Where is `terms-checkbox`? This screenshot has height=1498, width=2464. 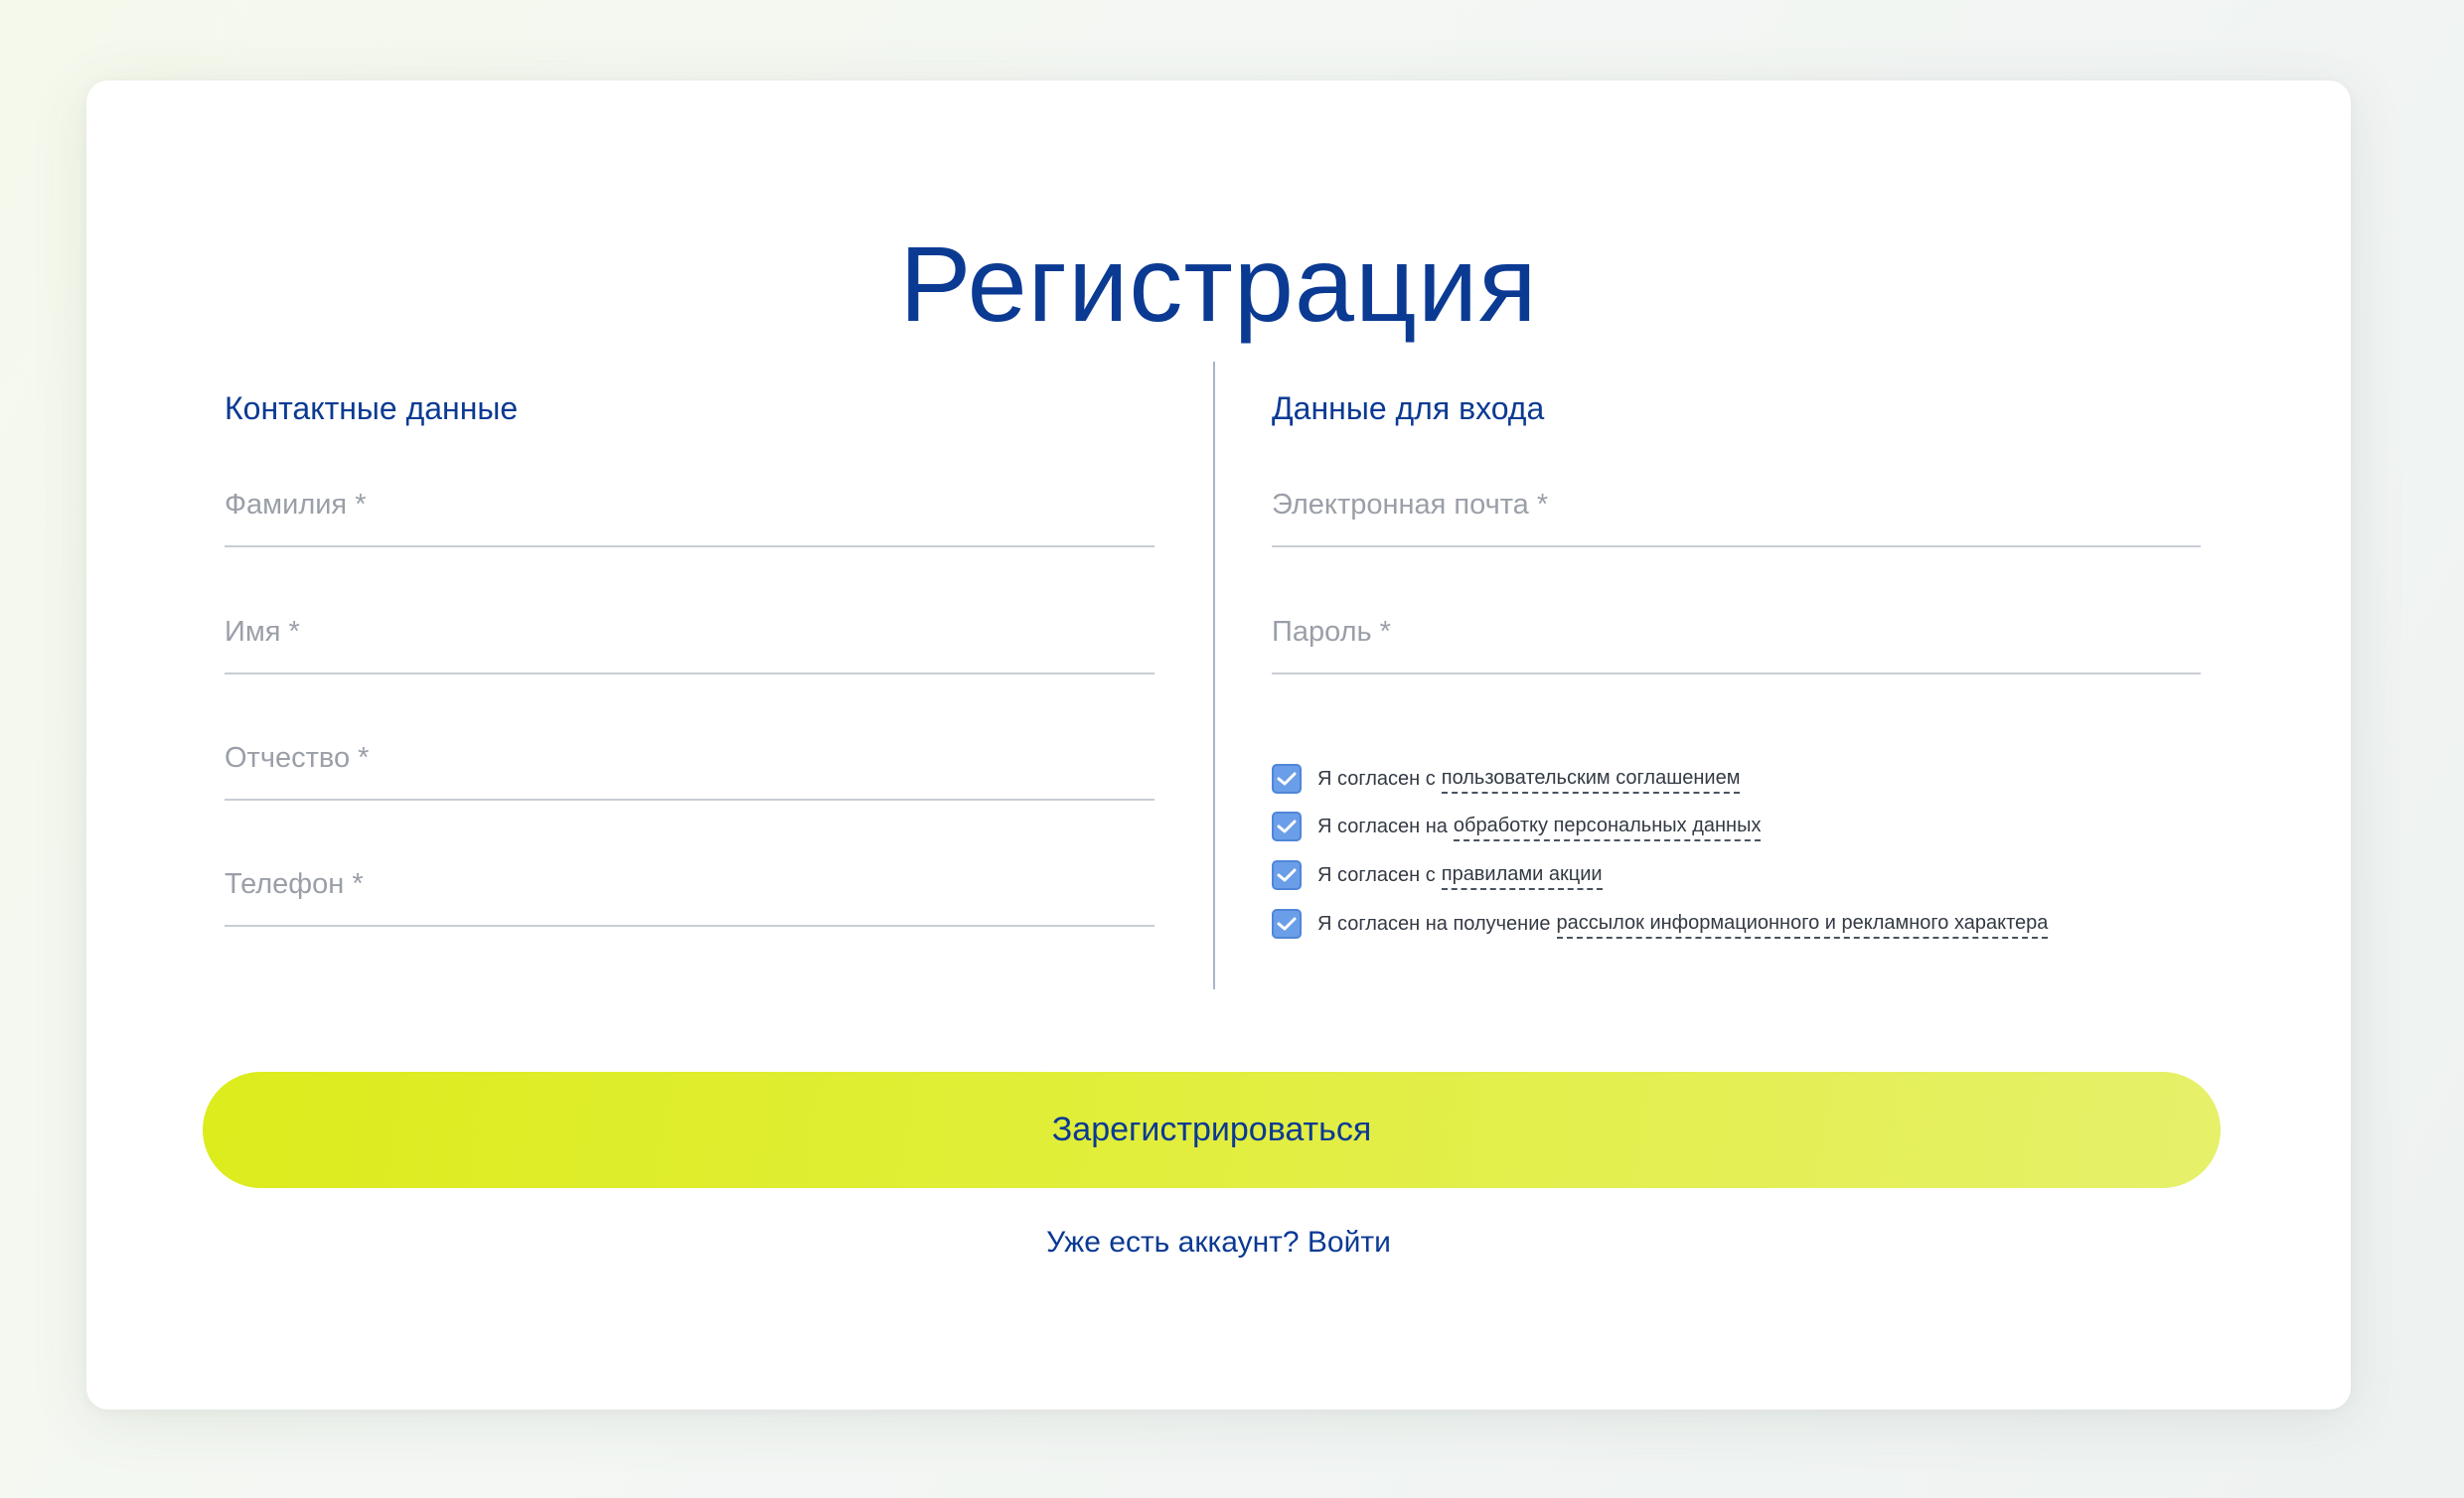
terms-checkbox is located at coordinates (1287, 779).